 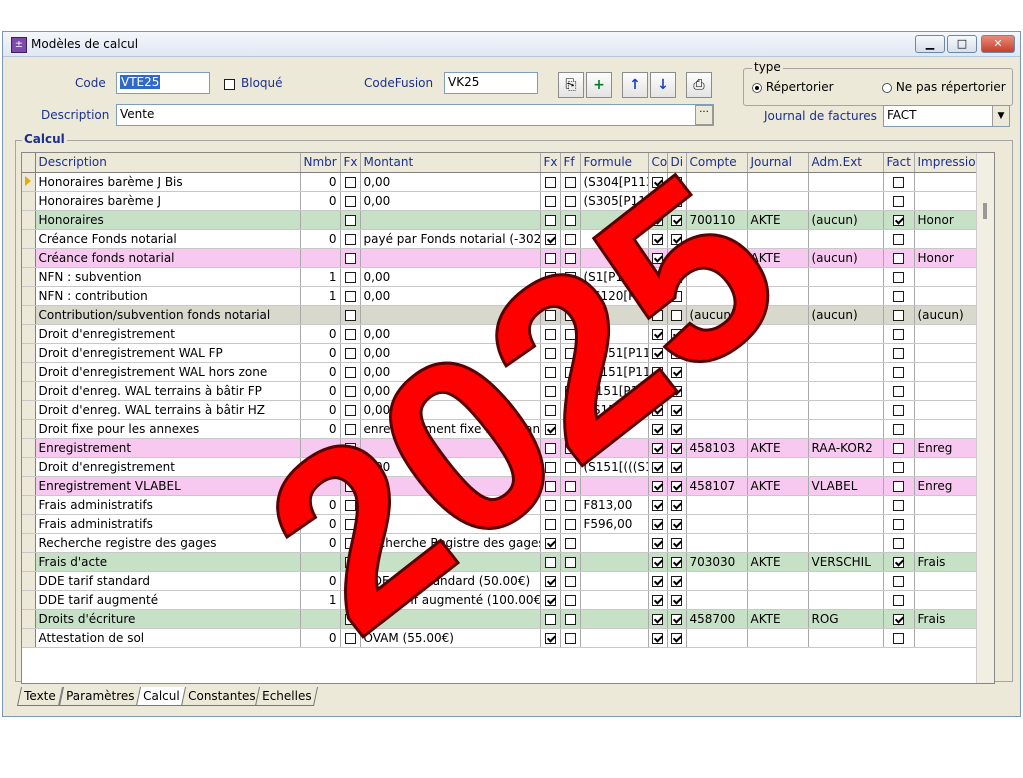 I want to click on cell-journal, so click(x=778, y=182).